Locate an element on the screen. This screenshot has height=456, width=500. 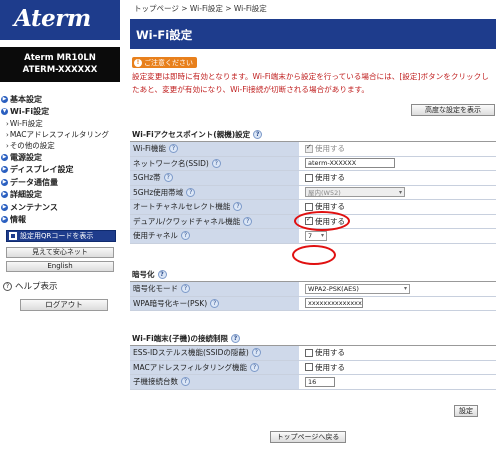
5ghz-checkbox is located at coordinates (309, 177).